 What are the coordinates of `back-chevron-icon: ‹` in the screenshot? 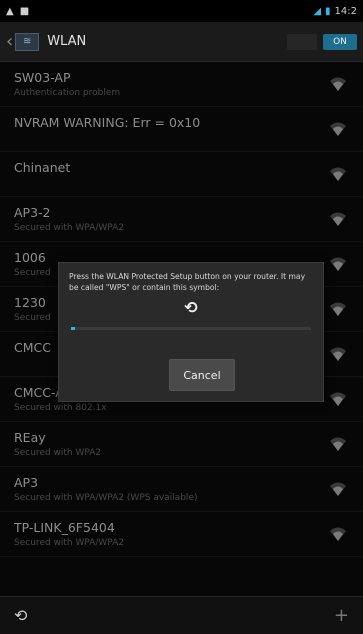 It's located at (9, 41).